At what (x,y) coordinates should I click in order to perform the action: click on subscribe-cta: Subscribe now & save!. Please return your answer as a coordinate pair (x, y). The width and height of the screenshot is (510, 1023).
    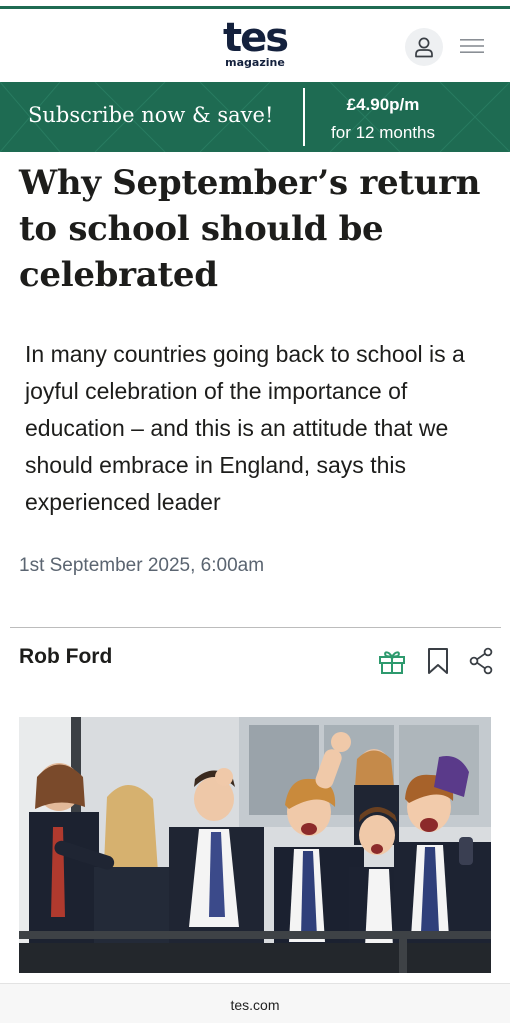
    Looking at the image, I should click on (151, 115).